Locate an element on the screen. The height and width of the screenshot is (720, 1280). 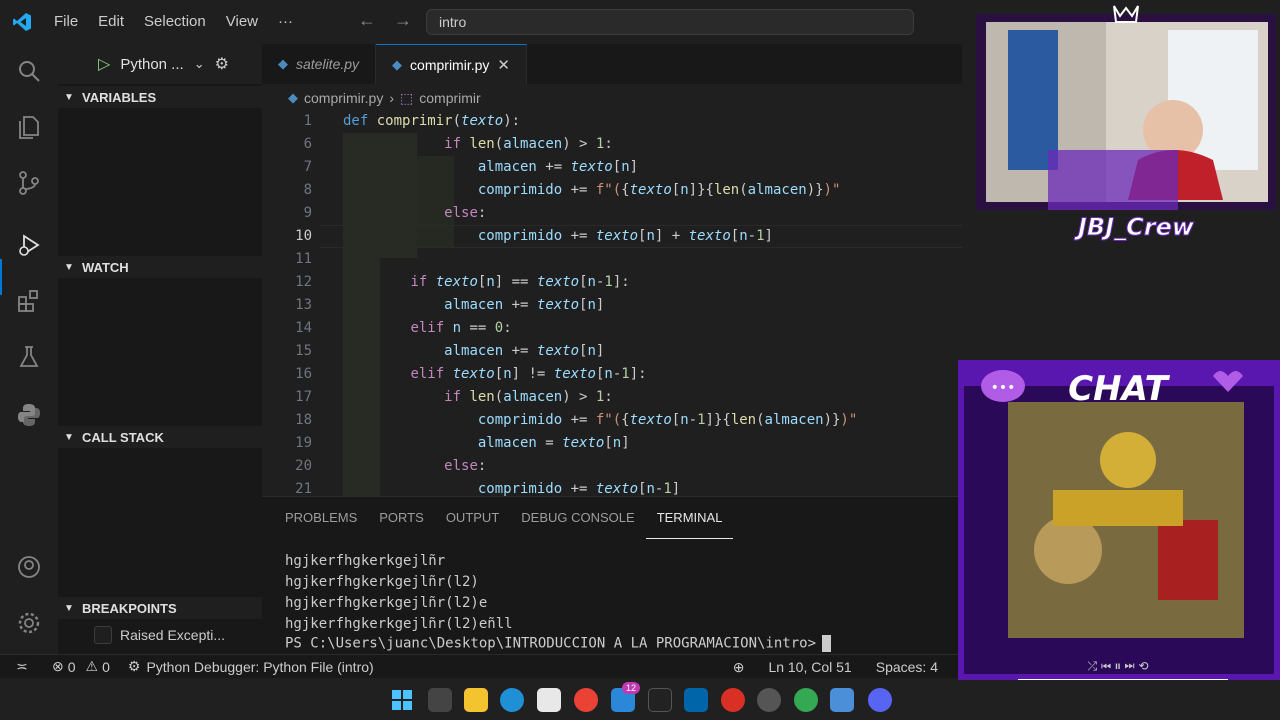
menu-edit: Edit is located at coordinates (111, 22).